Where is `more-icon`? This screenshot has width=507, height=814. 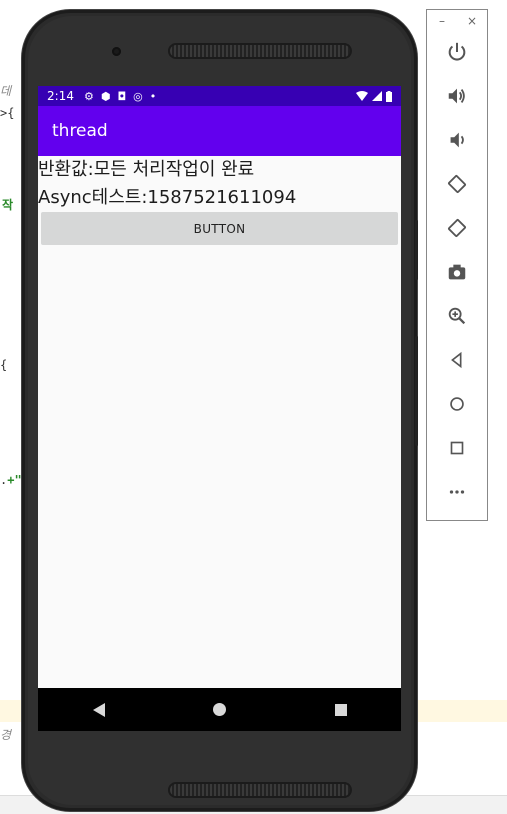
more-icon is located at coordinates (457, 492).